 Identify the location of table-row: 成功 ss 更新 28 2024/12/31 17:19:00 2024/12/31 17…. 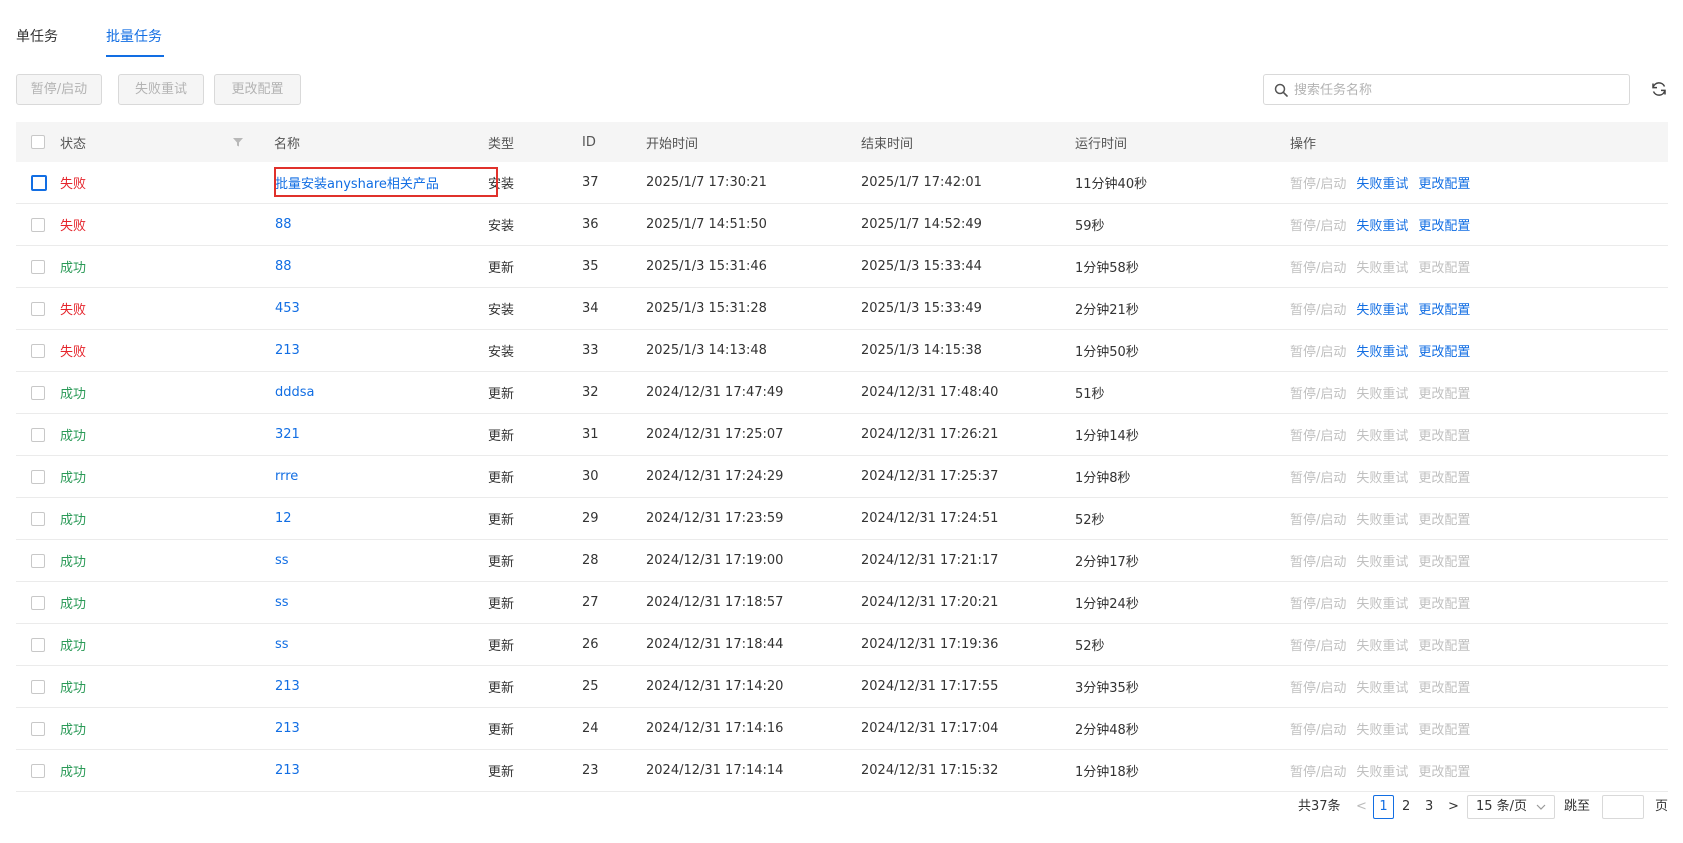
(842, 561).